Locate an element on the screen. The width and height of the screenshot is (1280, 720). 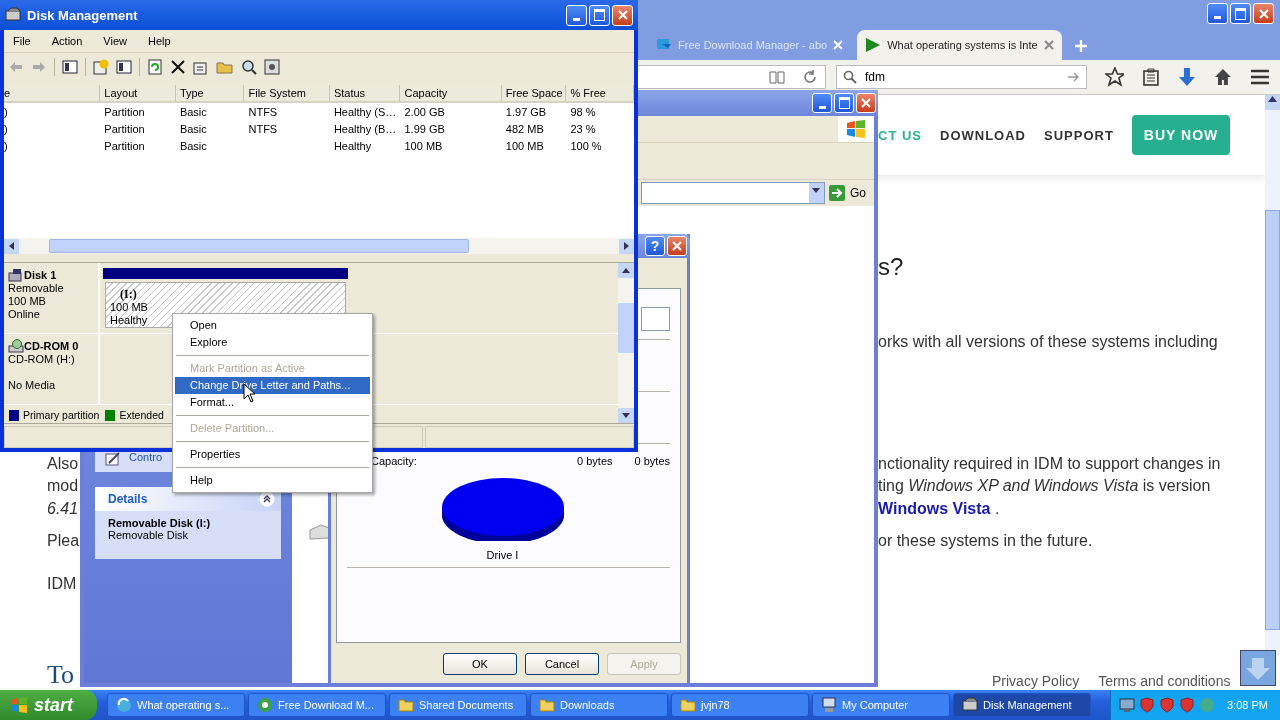
disk-label: CD-ROM 0 CD-ROM (H:) No Media is located at coordinates (52, 369).